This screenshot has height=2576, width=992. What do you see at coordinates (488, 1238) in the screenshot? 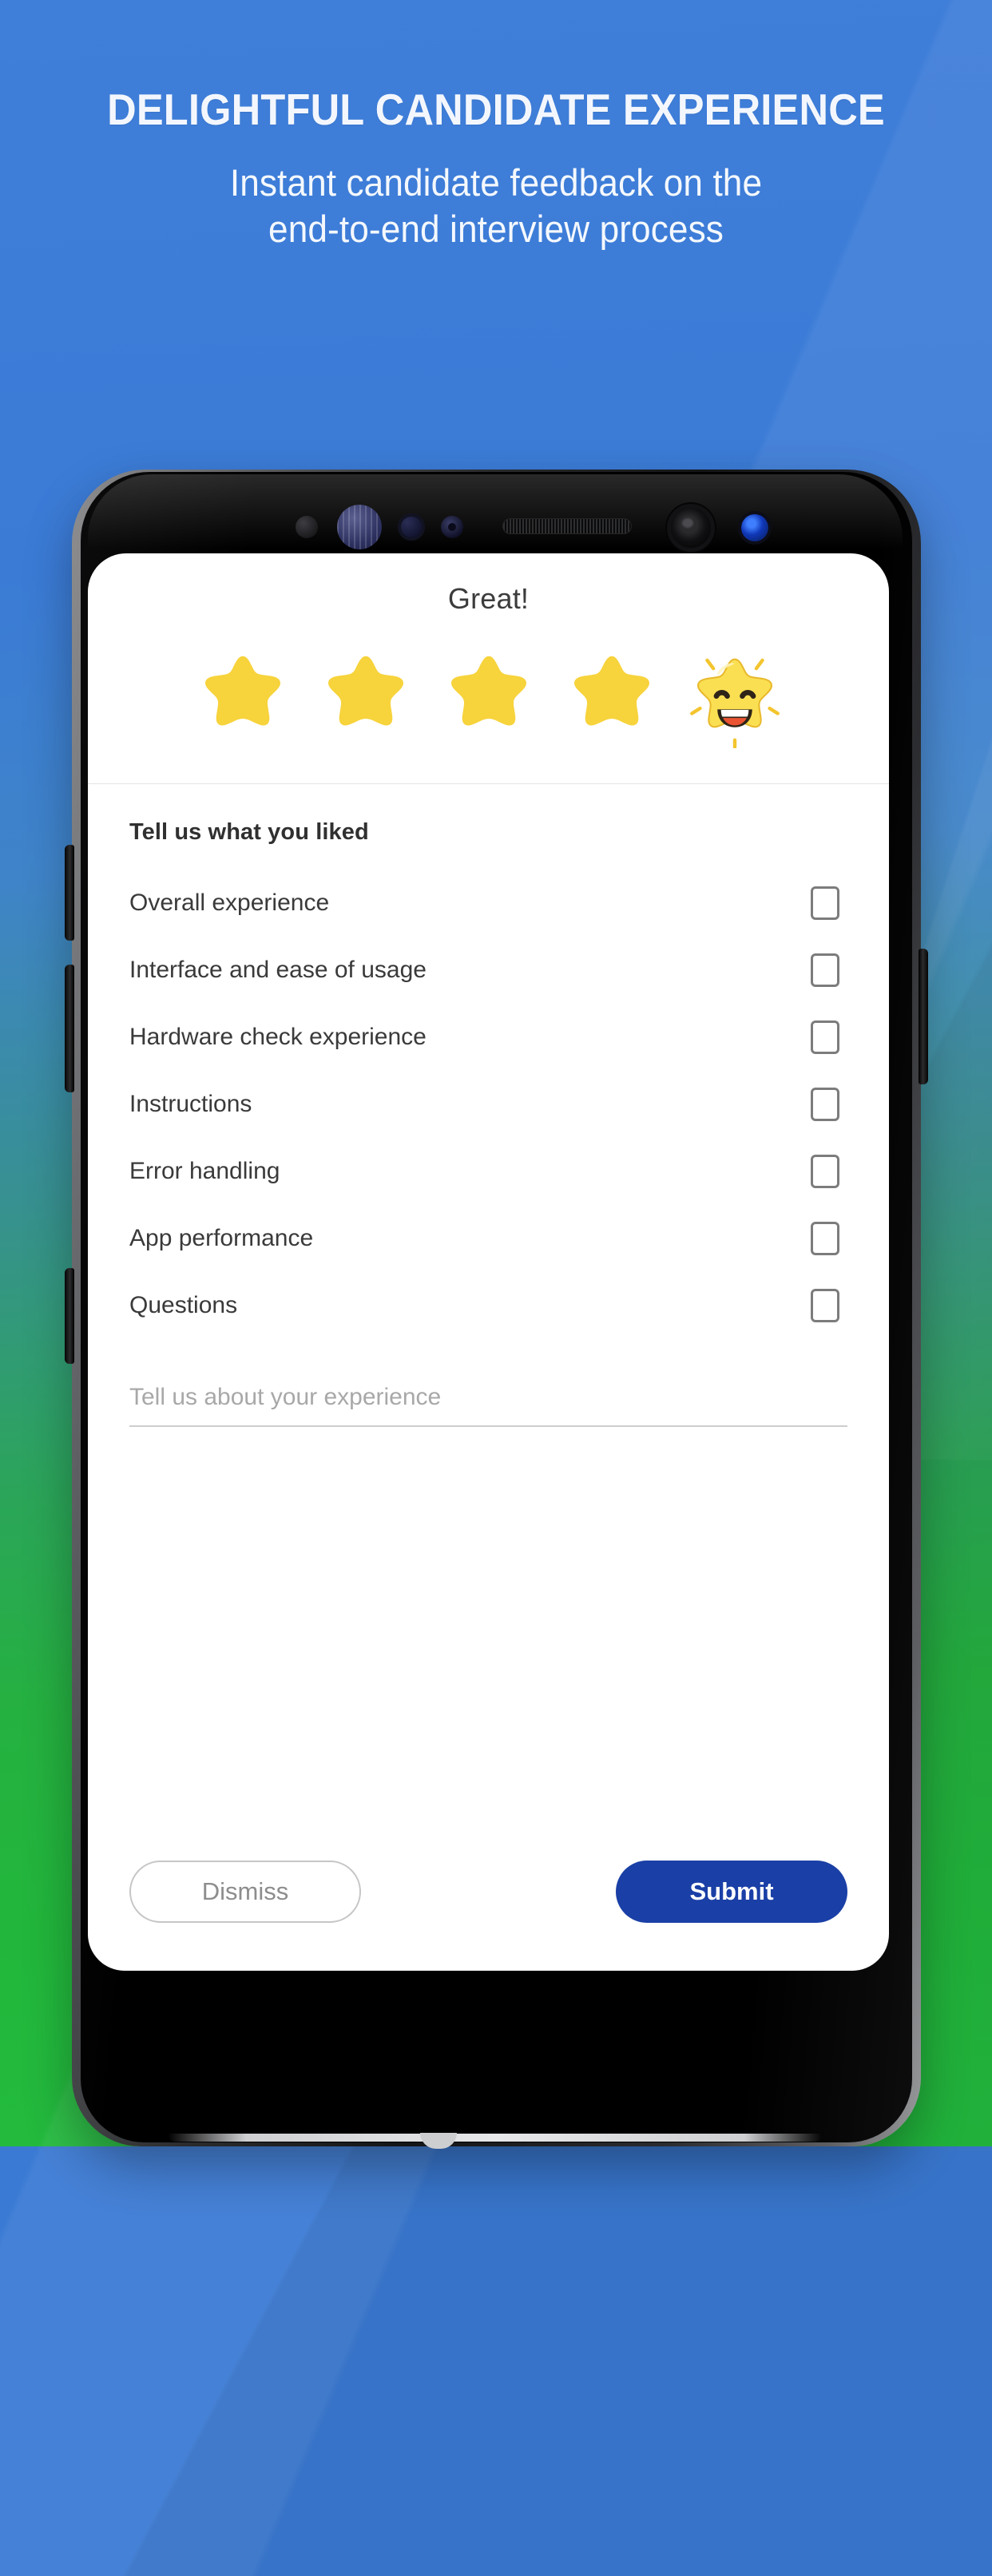
I see `option-row-app-performance: App performance` at bounding box center [488, 1238].